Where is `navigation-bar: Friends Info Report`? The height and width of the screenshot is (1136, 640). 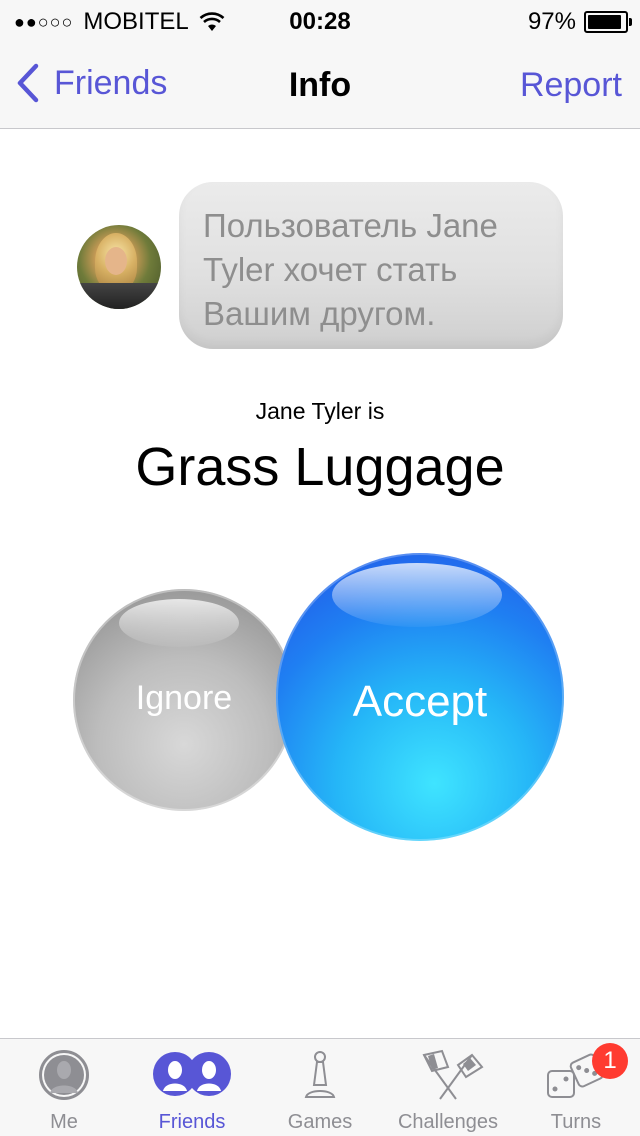 navigation-bar: Friends Info Report is located at coordinates (320, 84).